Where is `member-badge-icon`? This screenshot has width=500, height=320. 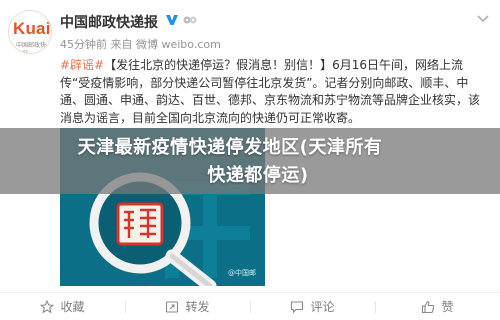 member-badge-icon is located at coordinates (190, 20).